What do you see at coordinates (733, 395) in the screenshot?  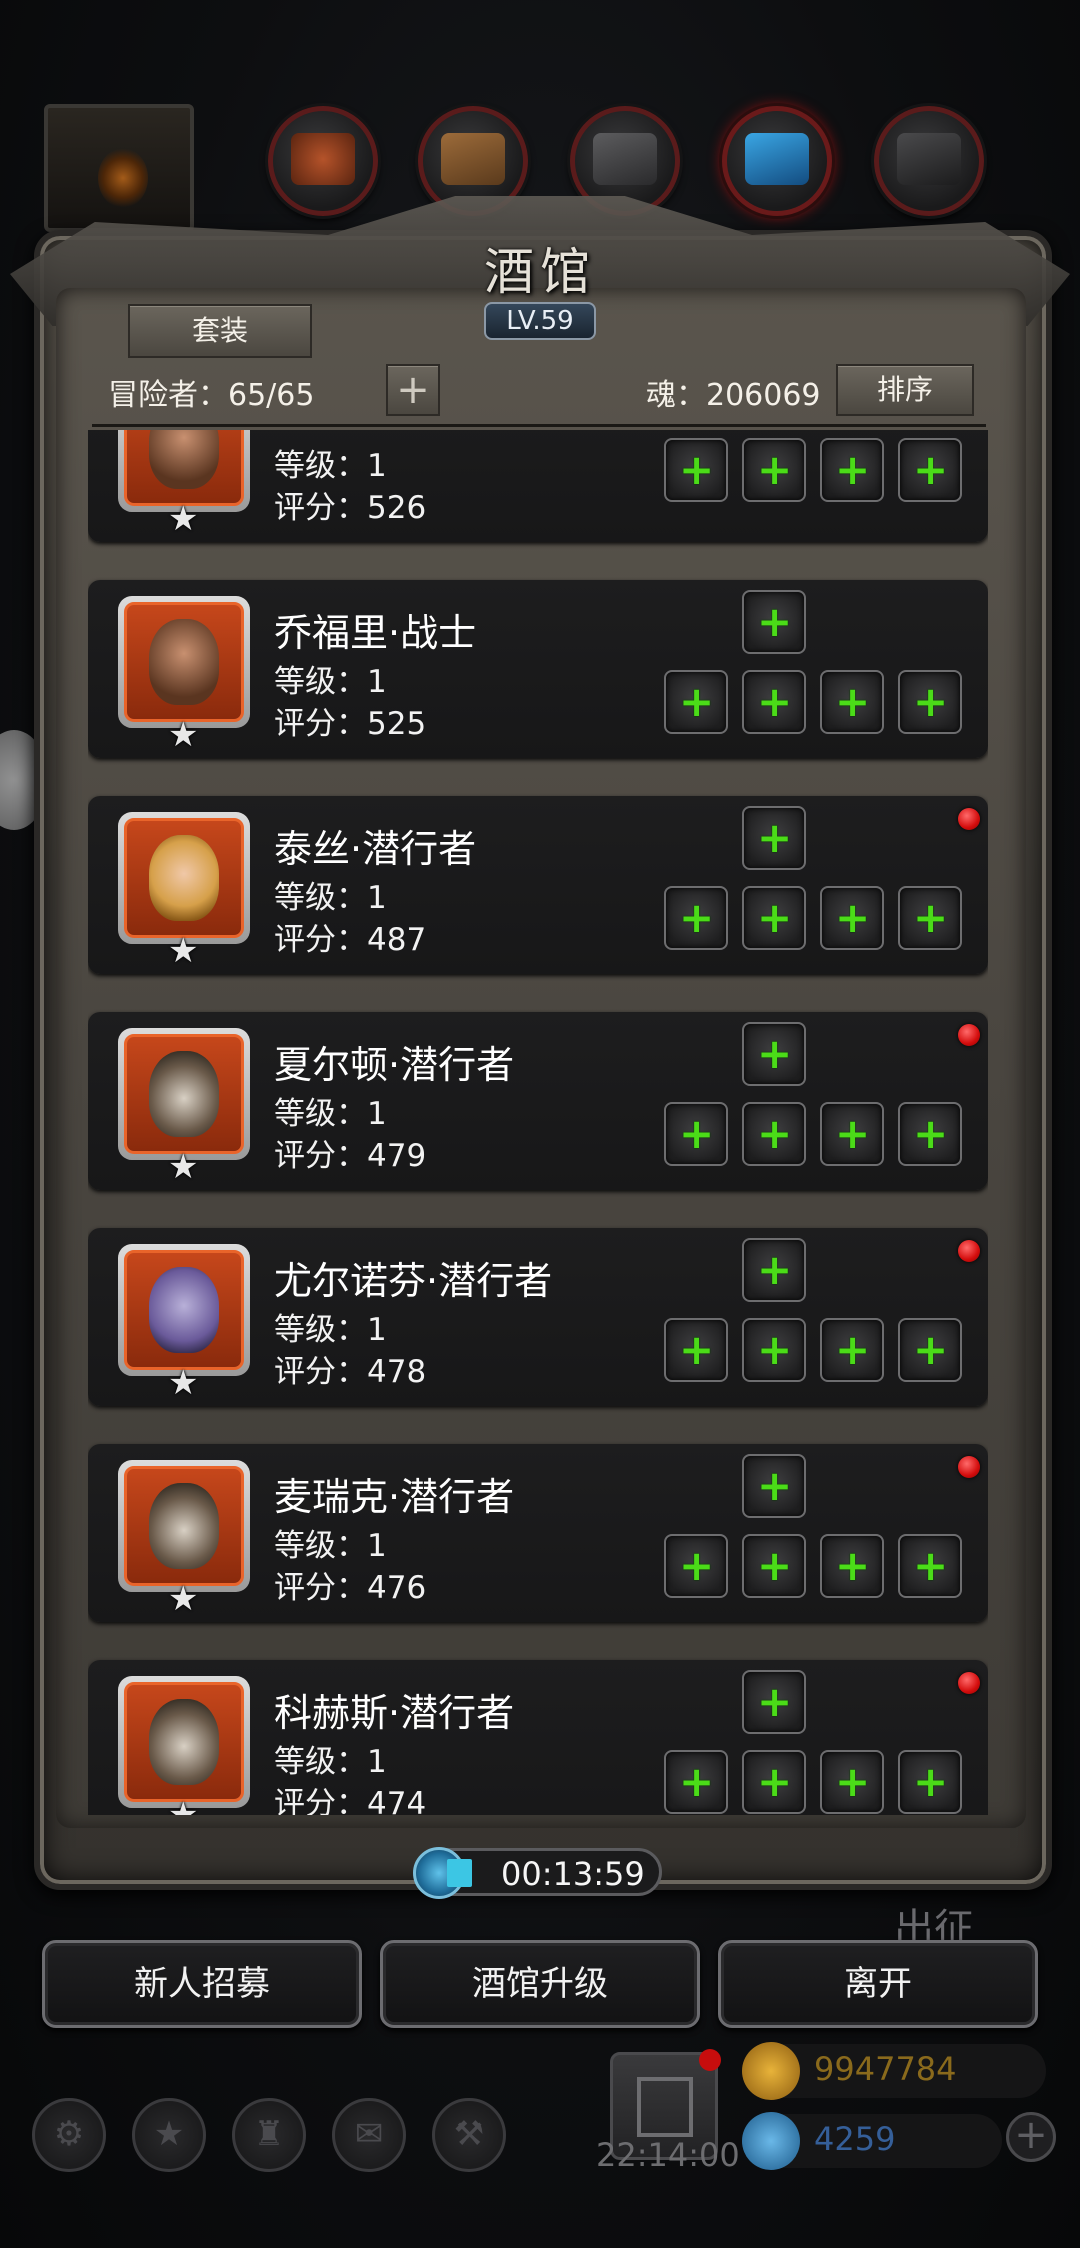 I see `soul-count: 魂：206069` at bounding box center [733, 395].